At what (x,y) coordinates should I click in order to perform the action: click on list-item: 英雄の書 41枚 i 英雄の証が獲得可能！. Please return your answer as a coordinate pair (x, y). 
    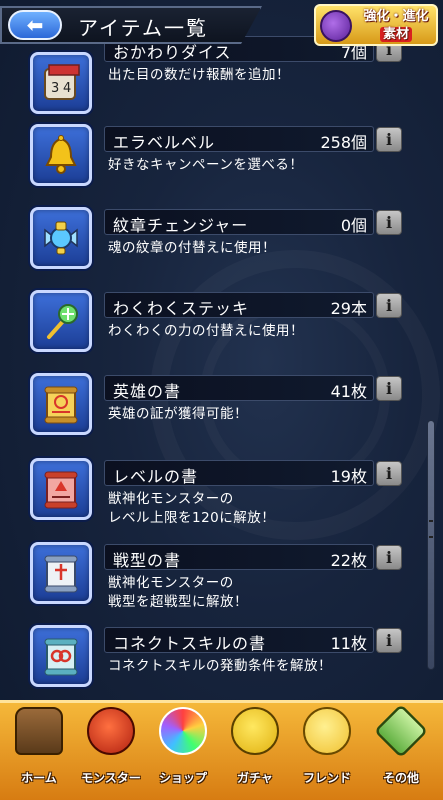
    Looking at the image, I should click on (210, 413).